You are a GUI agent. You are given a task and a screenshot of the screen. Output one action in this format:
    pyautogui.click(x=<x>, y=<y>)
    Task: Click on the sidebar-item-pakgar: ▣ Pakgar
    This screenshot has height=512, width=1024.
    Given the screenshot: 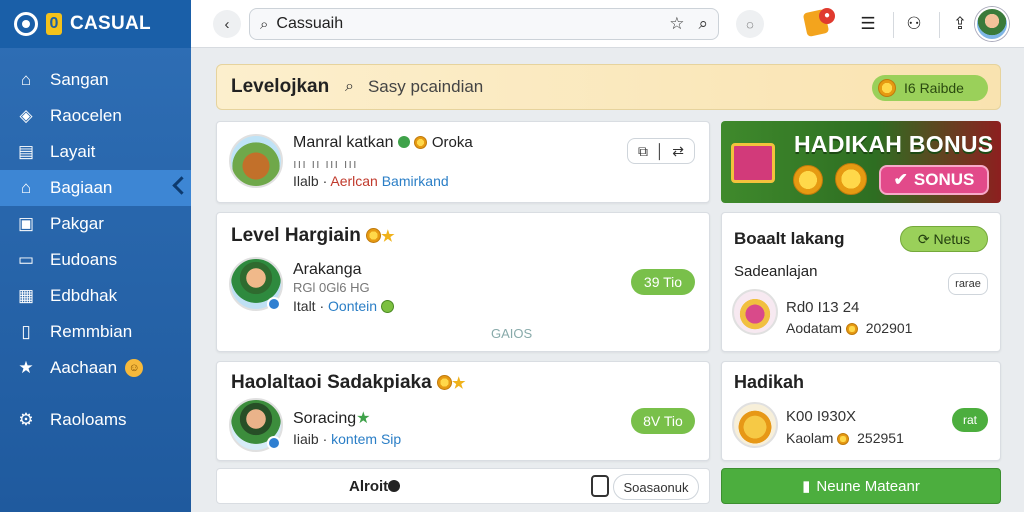 What is the action you would take?
    pyautogui.click(x=95, y=224)
    